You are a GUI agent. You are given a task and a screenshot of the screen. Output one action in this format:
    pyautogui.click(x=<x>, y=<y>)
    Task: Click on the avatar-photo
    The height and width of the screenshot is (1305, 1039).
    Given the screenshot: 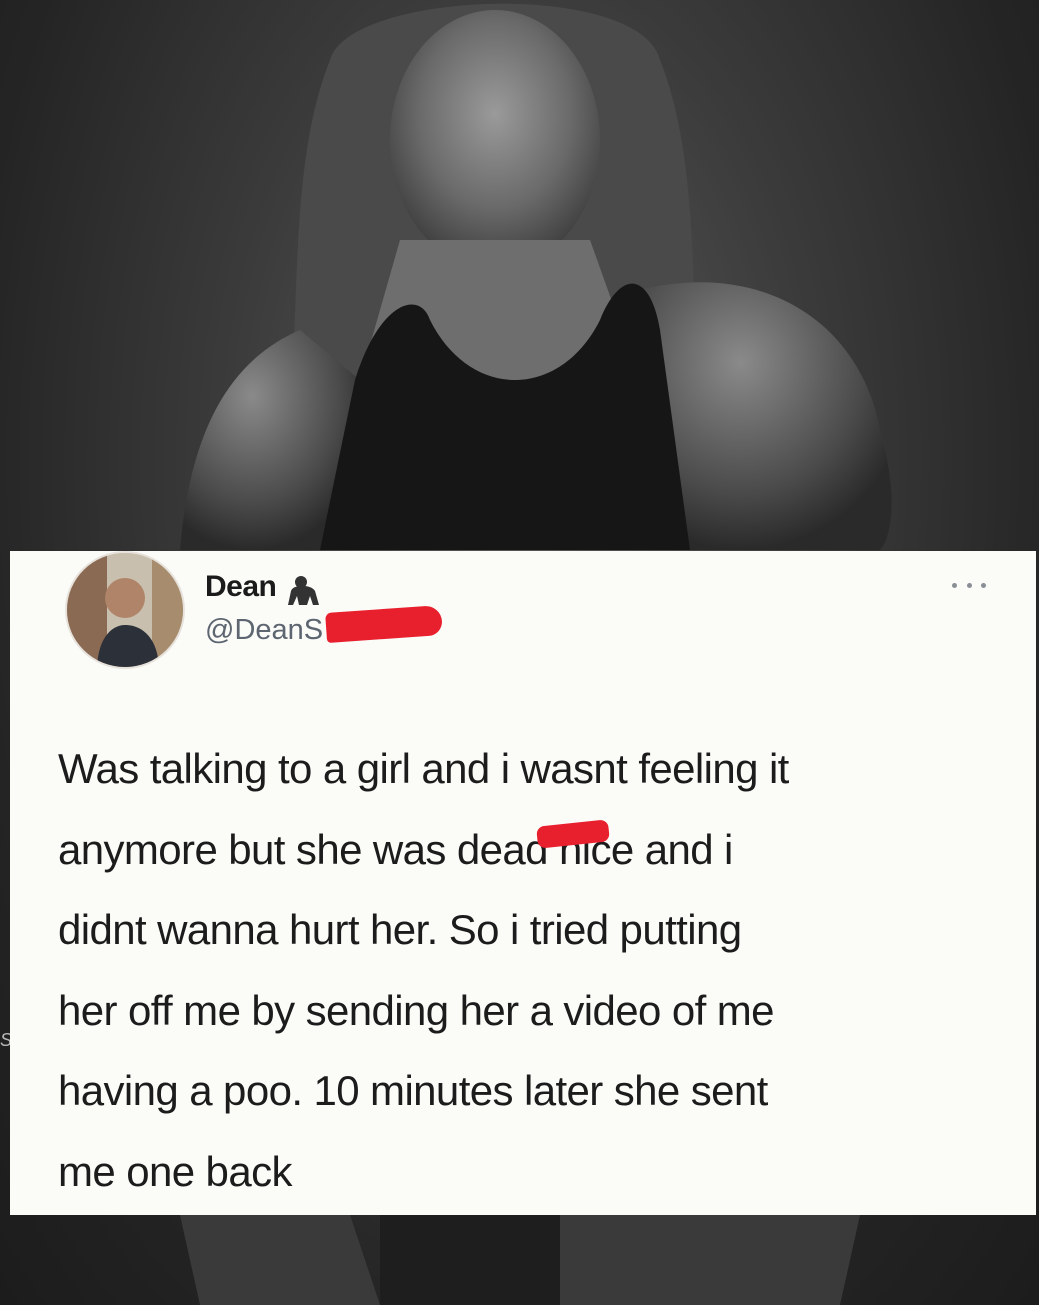 What is the action you would take?
    pyautogui.click(x=125, y=610)
    